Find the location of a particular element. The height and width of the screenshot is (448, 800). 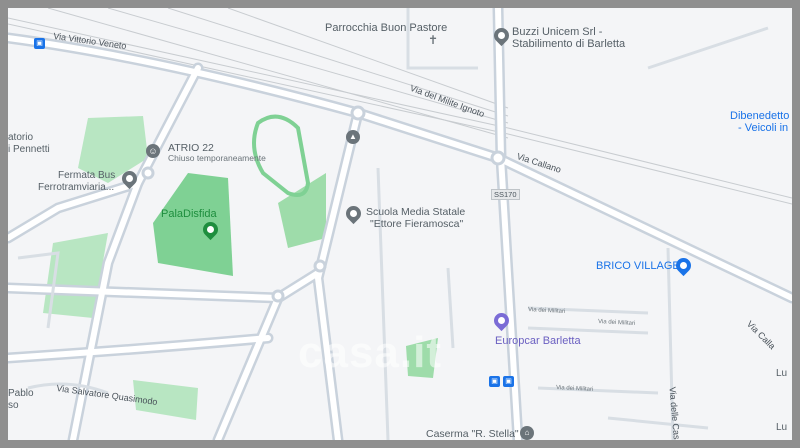

poi-atrio-status: Chiuso temporaneamente is located at coordinates (217, 158).